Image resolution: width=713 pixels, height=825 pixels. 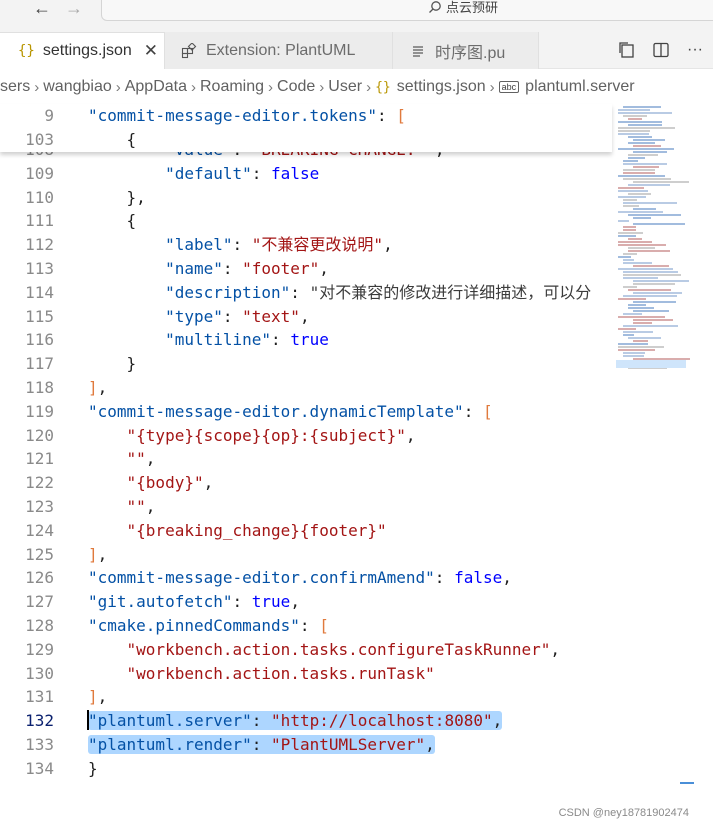 I want to click on tab-label: Extension: PlantUML, so click(x=281, y=50).